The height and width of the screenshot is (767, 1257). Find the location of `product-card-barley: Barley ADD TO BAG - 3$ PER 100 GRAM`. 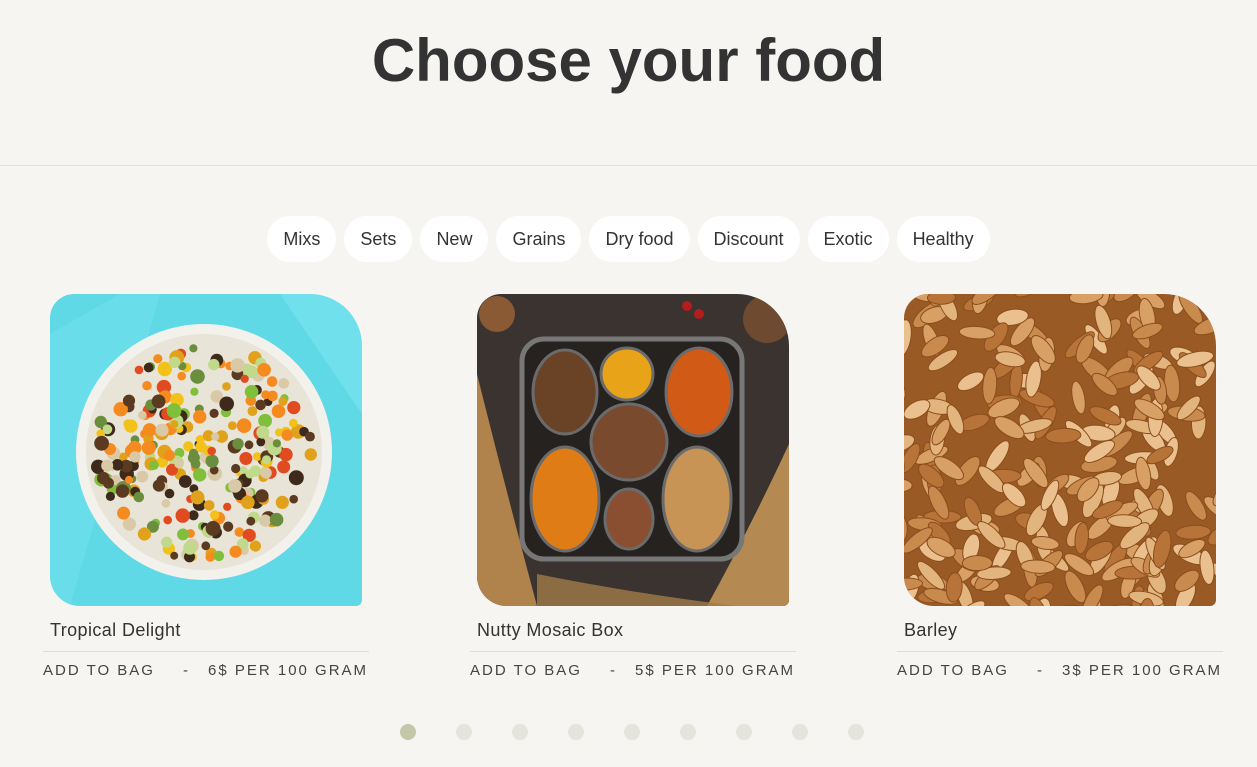

product-card-barley: Barley ADD TO BAG - 3$ PER 100 GRAM is located at coordinates (1060, 486).